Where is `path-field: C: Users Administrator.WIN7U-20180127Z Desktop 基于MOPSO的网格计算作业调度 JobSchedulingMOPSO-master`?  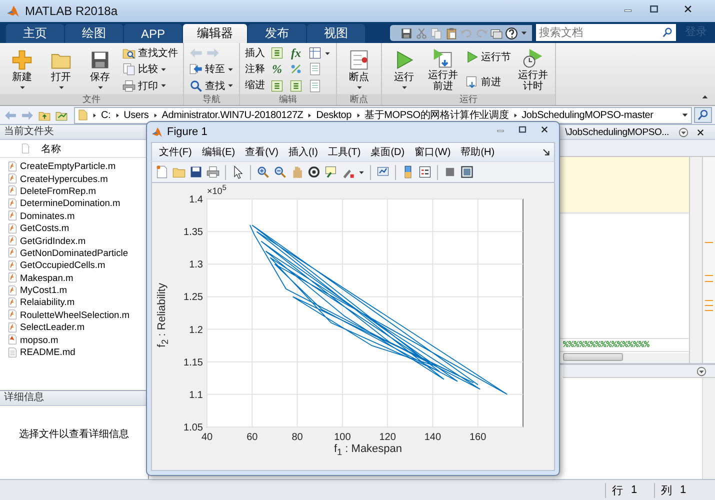 path-field: C: Users Administrator.WIN7U-20180127Z Desktop 基于MOPSO的网格计算作业调度 JobSchedulingMOPSO-master is located at coordinates (383, 115).